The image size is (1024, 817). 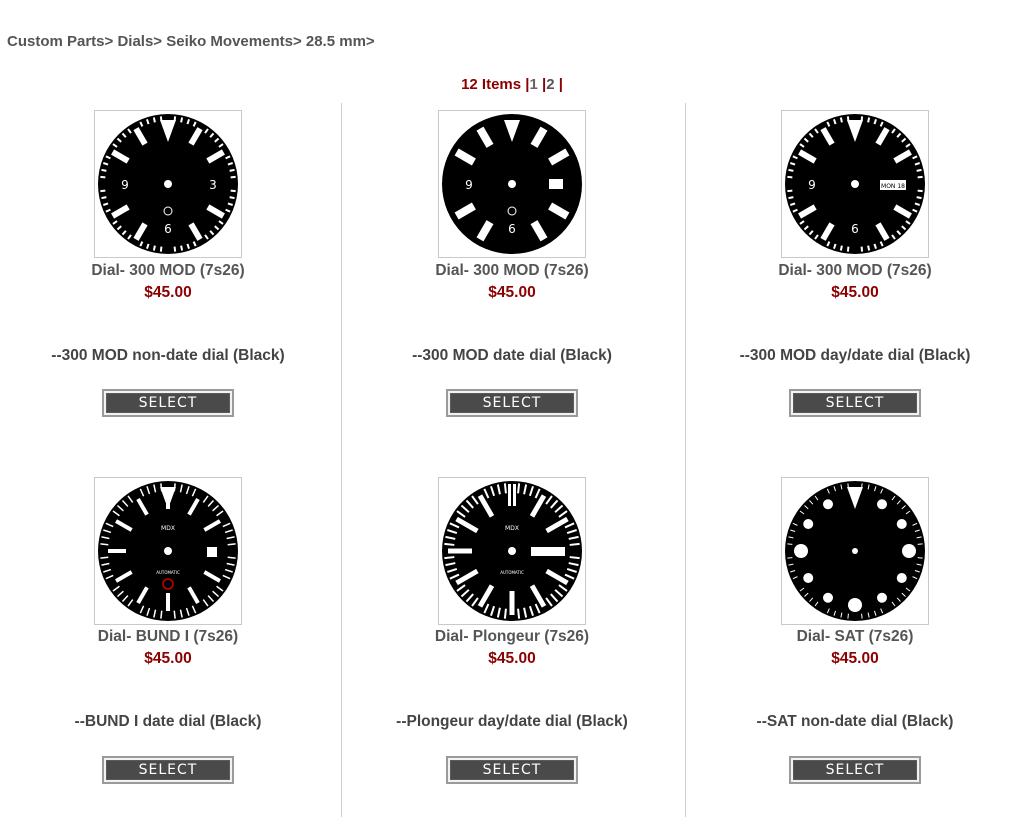 I want to click on dial-300-mod-non-date-icon: 9 3 6, so click(x=168, y=184).